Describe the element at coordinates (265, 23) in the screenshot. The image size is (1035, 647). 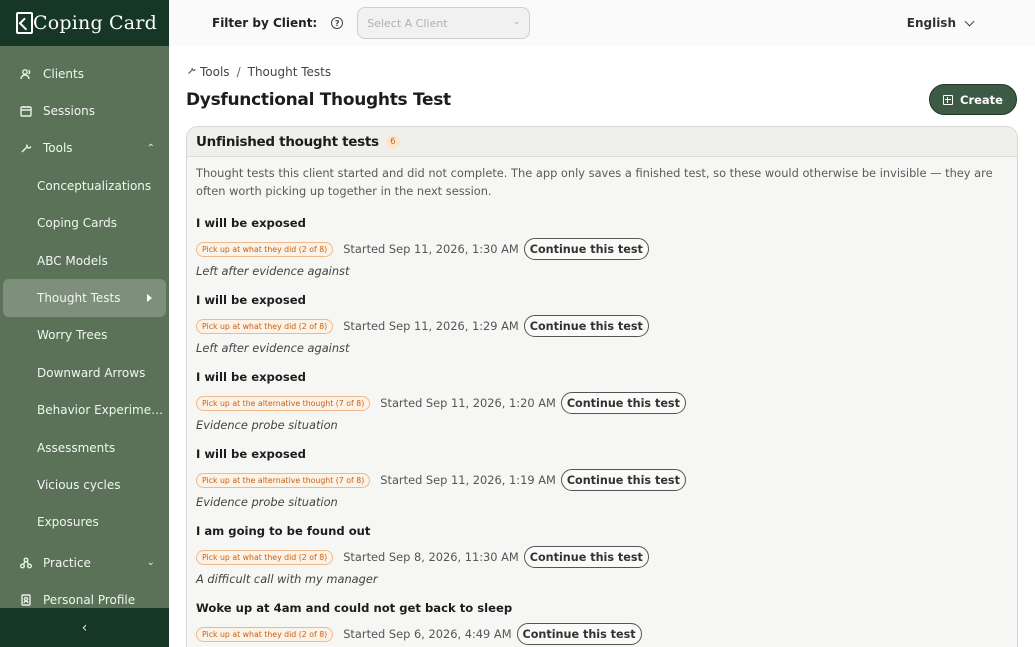
I see `filter-label: Filter by Client:` at that location.